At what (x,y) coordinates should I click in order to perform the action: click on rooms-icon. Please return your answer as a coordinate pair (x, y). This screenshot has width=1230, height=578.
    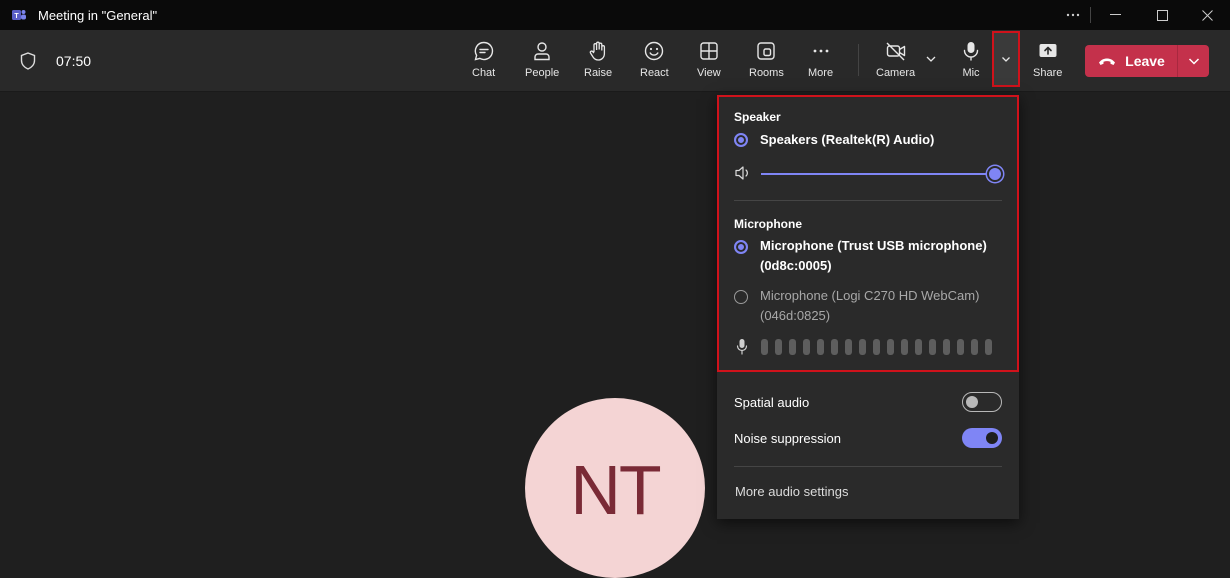
    Looking at the image, I should click on (766, 51).